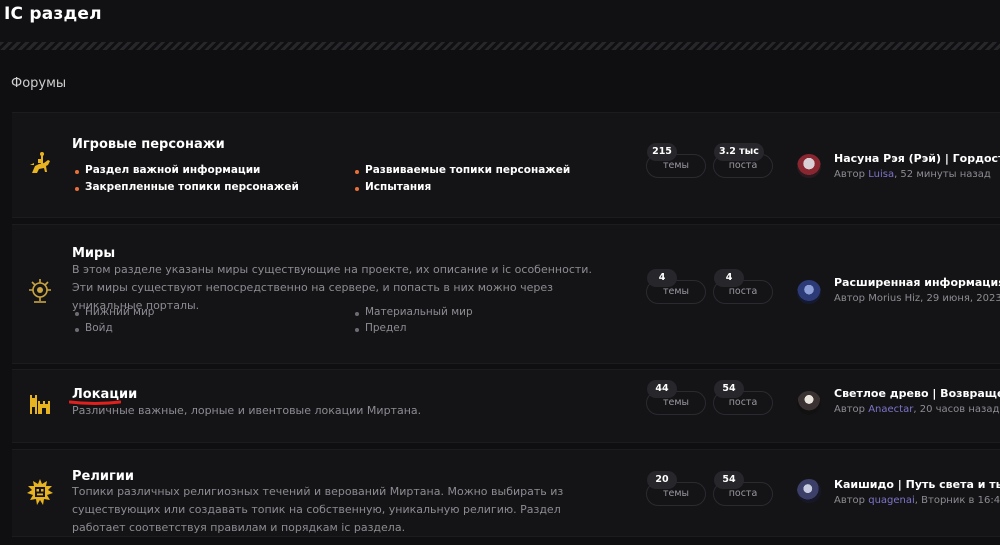 This screenshot has height=545, width=1000. What do you see at coordinates (890, 409) in the screenshot?
I see `author-link: Anaectar` at bounding box center [890, 409].